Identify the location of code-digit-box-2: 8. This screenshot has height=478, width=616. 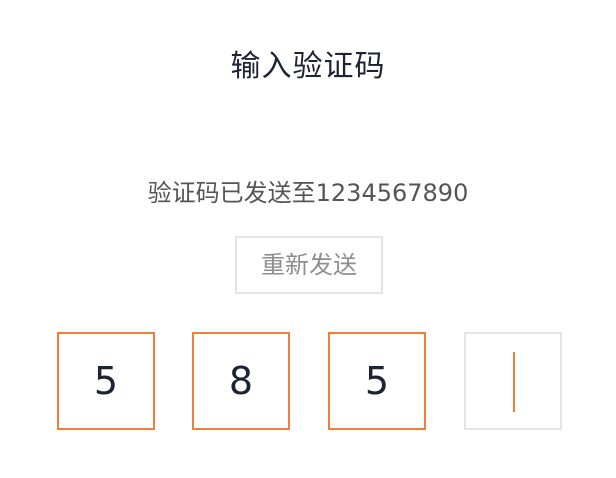
(241, 381).